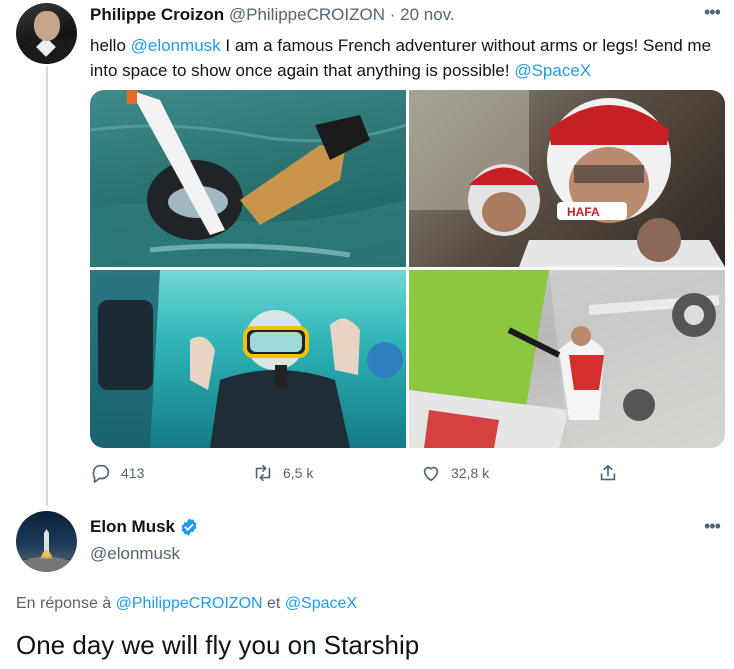  Describe the element at coordinates (608, 472) in the screenshot. I see `share-icon` at that location.